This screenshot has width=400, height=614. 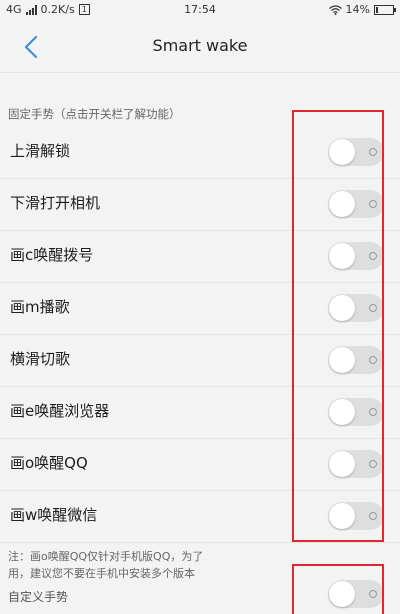 What do you see at coordinates (357, 9) in the screenshot?
I see `battery-percent: 14%` at bounding box center [357, 9].